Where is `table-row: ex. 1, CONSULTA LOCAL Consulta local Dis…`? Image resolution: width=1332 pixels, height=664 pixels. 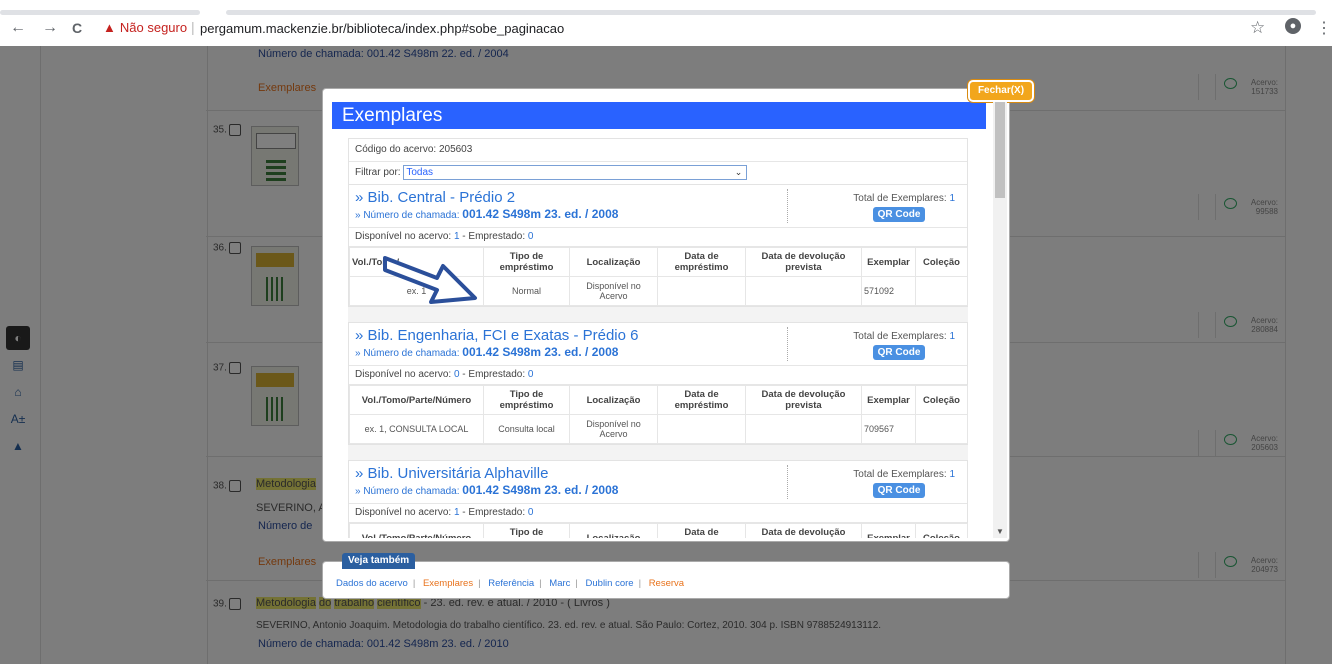
table-row: ex. 1, CONSULTA LOCAL Consulta local Dis… is located at coordinates (658, 429).